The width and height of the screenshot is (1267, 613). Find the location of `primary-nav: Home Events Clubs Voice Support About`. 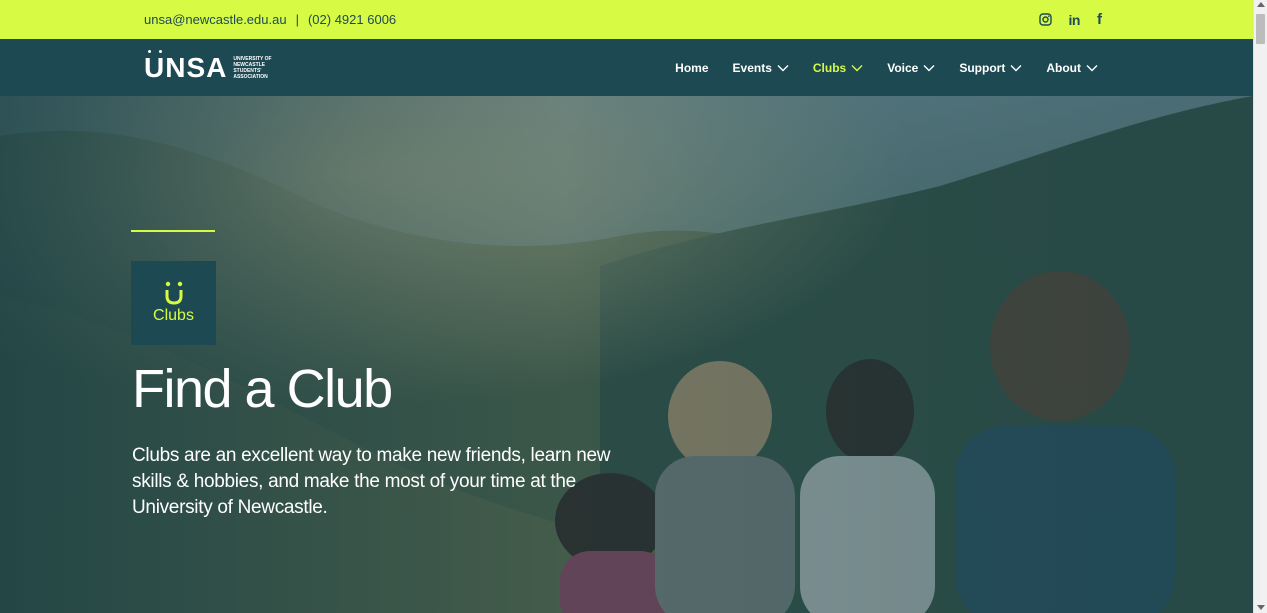

primary-nav: Home Events Clubs Voice Support About is located at coordinates (886, 68).